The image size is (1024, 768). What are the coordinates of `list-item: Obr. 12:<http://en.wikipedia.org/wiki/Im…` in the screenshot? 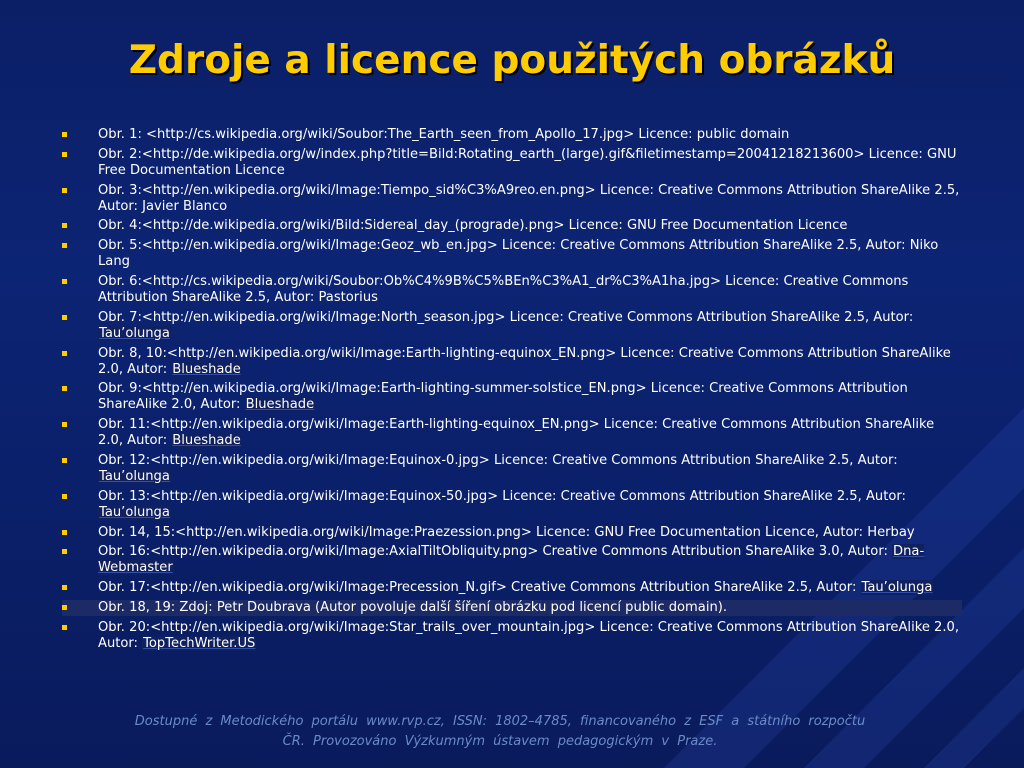 It's located at (512, 469).